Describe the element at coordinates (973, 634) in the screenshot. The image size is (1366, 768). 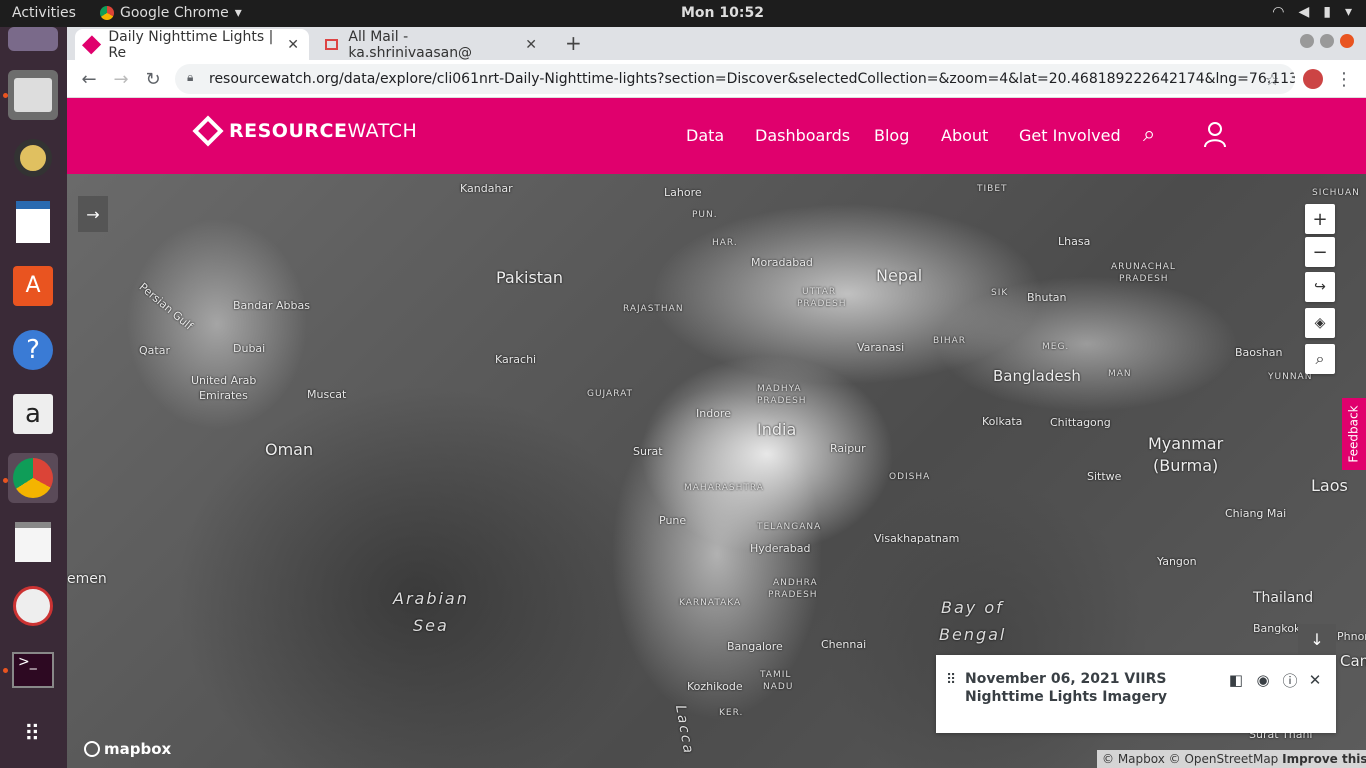
I see `map-label: Bengal` at that location.